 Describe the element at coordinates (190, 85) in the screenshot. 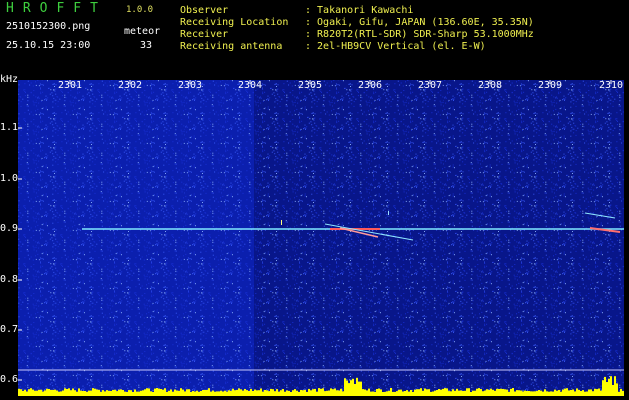

I see `x-tick-label: 2303` at that location.